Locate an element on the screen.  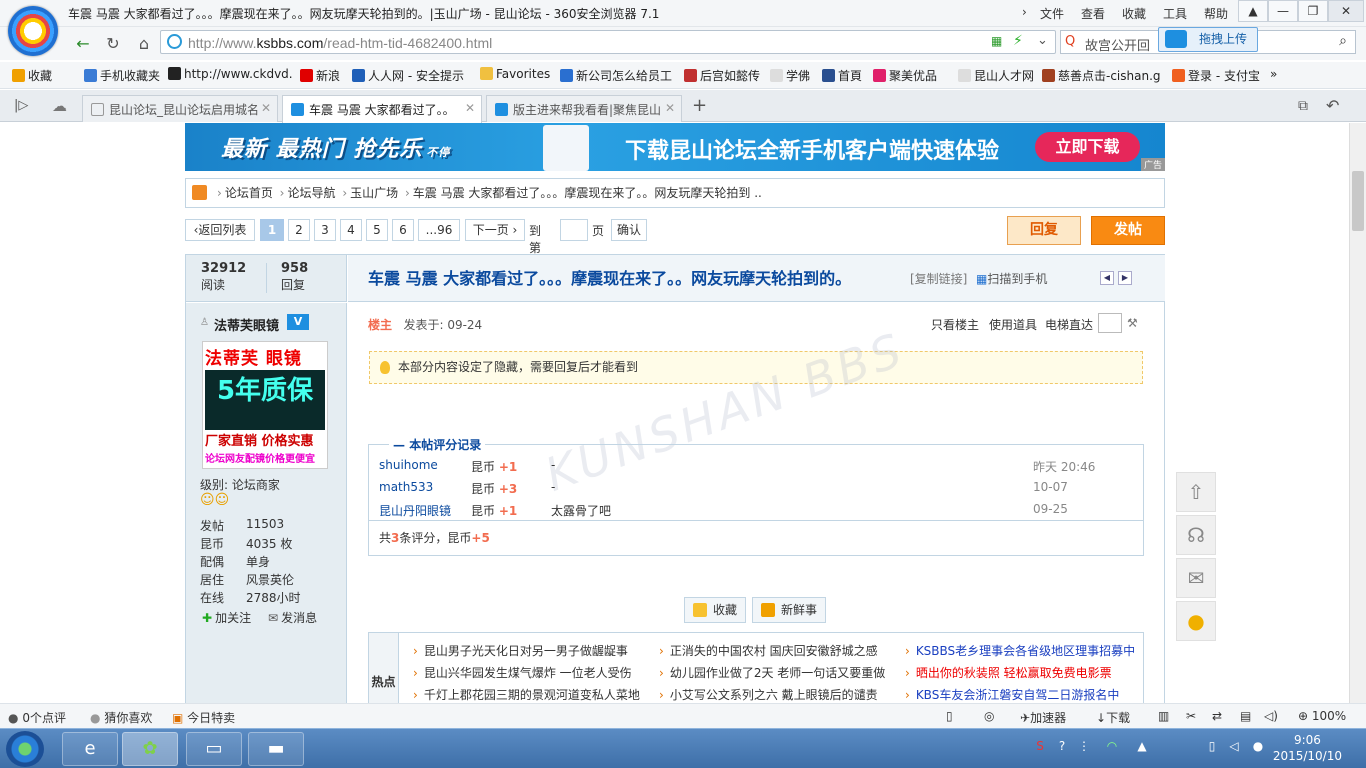
menu-view: 查看 is located at coordinates (1093, 13).